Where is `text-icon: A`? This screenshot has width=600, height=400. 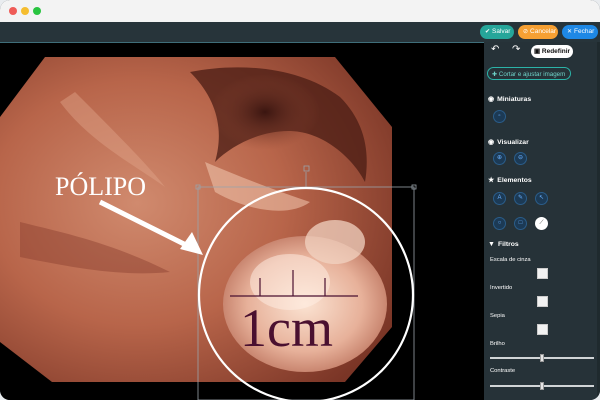
text-icon: A is located at coordinates (499, 198).